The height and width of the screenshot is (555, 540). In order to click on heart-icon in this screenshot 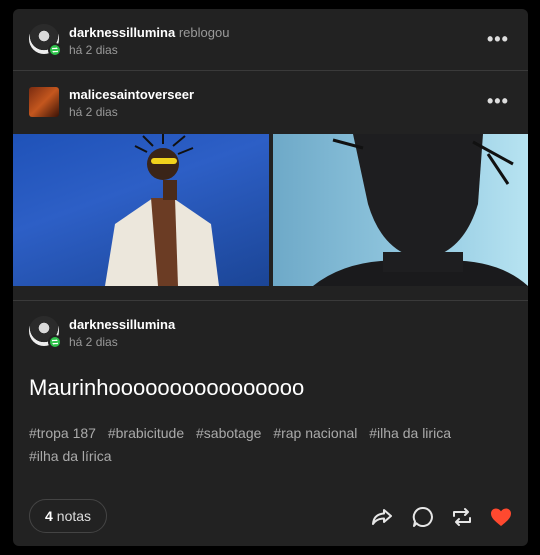, I will do `click(501, 517)`.